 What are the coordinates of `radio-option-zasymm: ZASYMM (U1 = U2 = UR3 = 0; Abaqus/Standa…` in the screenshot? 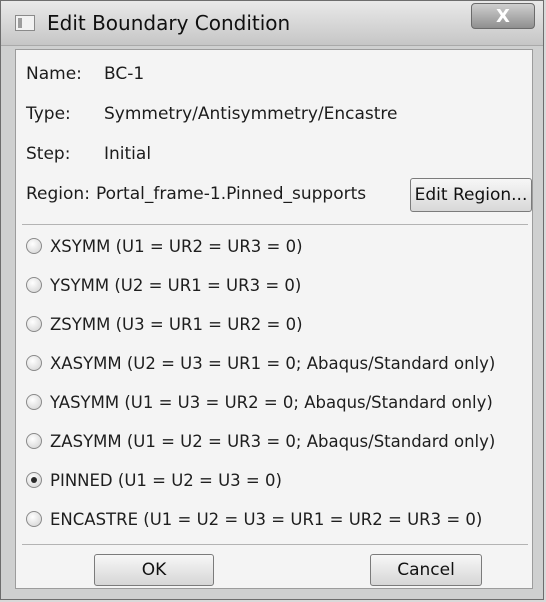 It's located at (260, 441).